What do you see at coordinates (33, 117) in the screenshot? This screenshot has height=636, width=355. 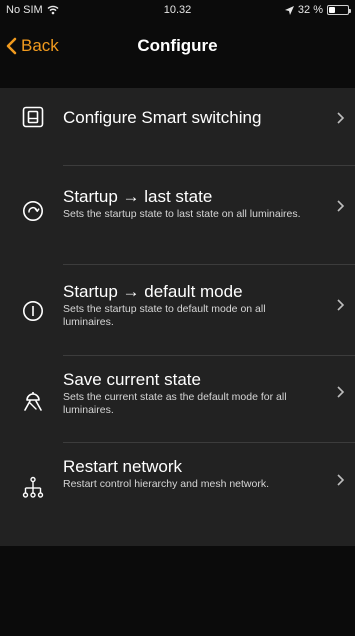 I see `smart-switch-icon` at bounding box center [33, 117].